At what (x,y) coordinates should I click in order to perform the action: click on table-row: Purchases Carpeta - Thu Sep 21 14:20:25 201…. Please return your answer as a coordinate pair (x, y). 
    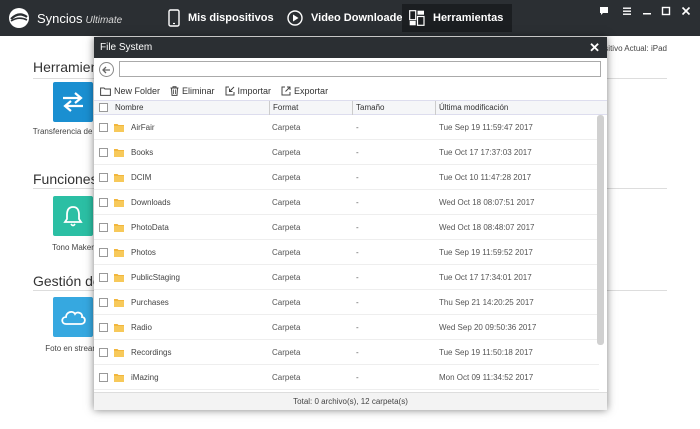
    Looking at the image, I should click on (346, 302).